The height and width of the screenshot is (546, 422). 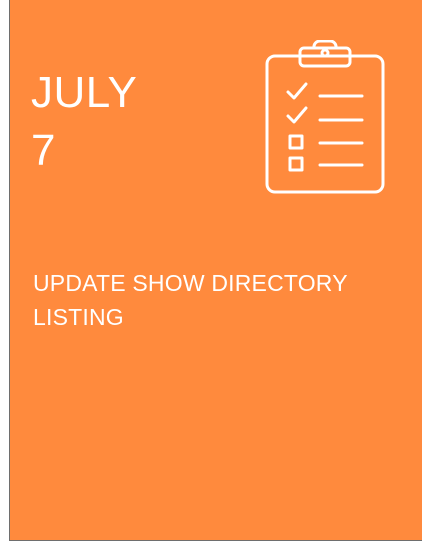 What do you see at coordinates (84, 92) in the screenshot?
I see `month-label: JULY` at bounding box center [84, 92].